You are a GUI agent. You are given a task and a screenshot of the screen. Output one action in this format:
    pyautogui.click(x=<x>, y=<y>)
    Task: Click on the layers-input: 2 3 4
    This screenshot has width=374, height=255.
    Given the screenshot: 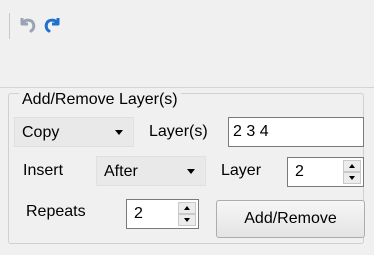 What is the action you would take?
    pyautogui.click(x=296, y=132)
    